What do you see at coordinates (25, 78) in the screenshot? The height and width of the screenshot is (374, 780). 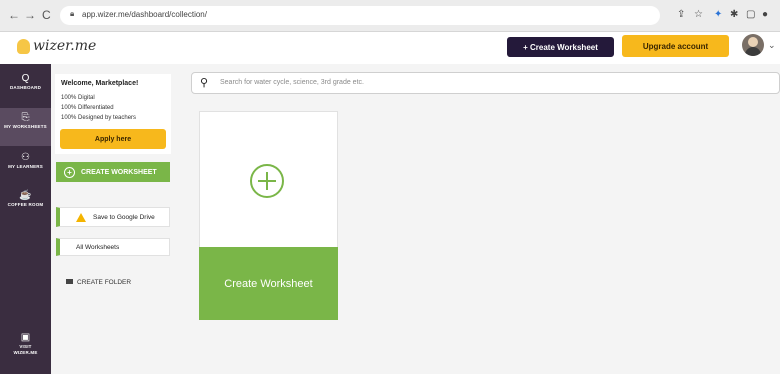 I see `search-icon: Q` at bounding box center [25, 78].